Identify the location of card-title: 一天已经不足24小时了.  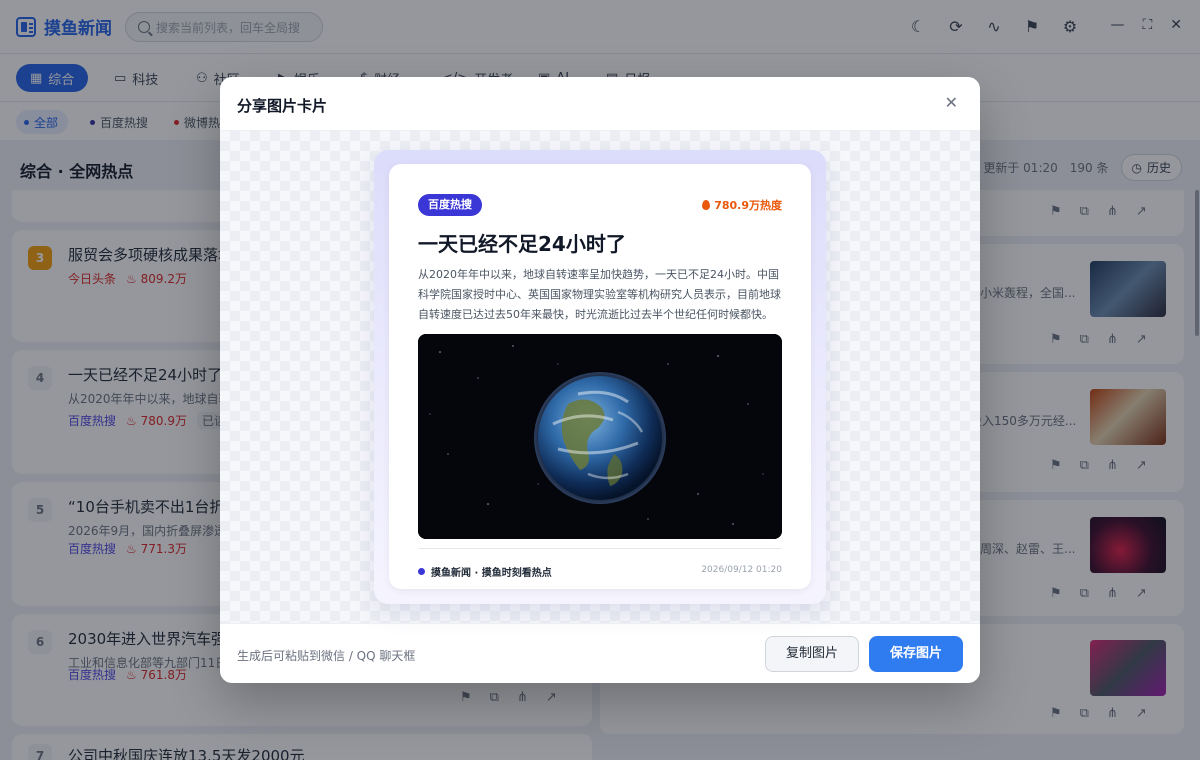
(522, 244).